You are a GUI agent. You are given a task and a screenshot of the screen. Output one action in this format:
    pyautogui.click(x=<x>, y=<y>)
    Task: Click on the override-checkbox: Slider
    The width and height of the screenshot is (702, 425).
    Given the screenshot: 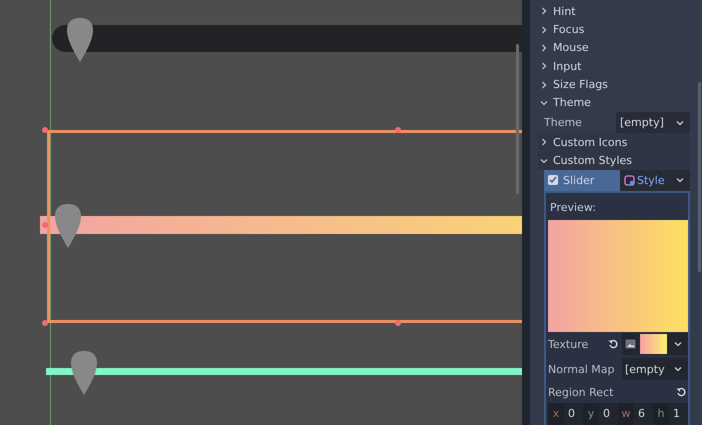 What is the action you would take?
    pyautogui.click(x=582, y=180)
    